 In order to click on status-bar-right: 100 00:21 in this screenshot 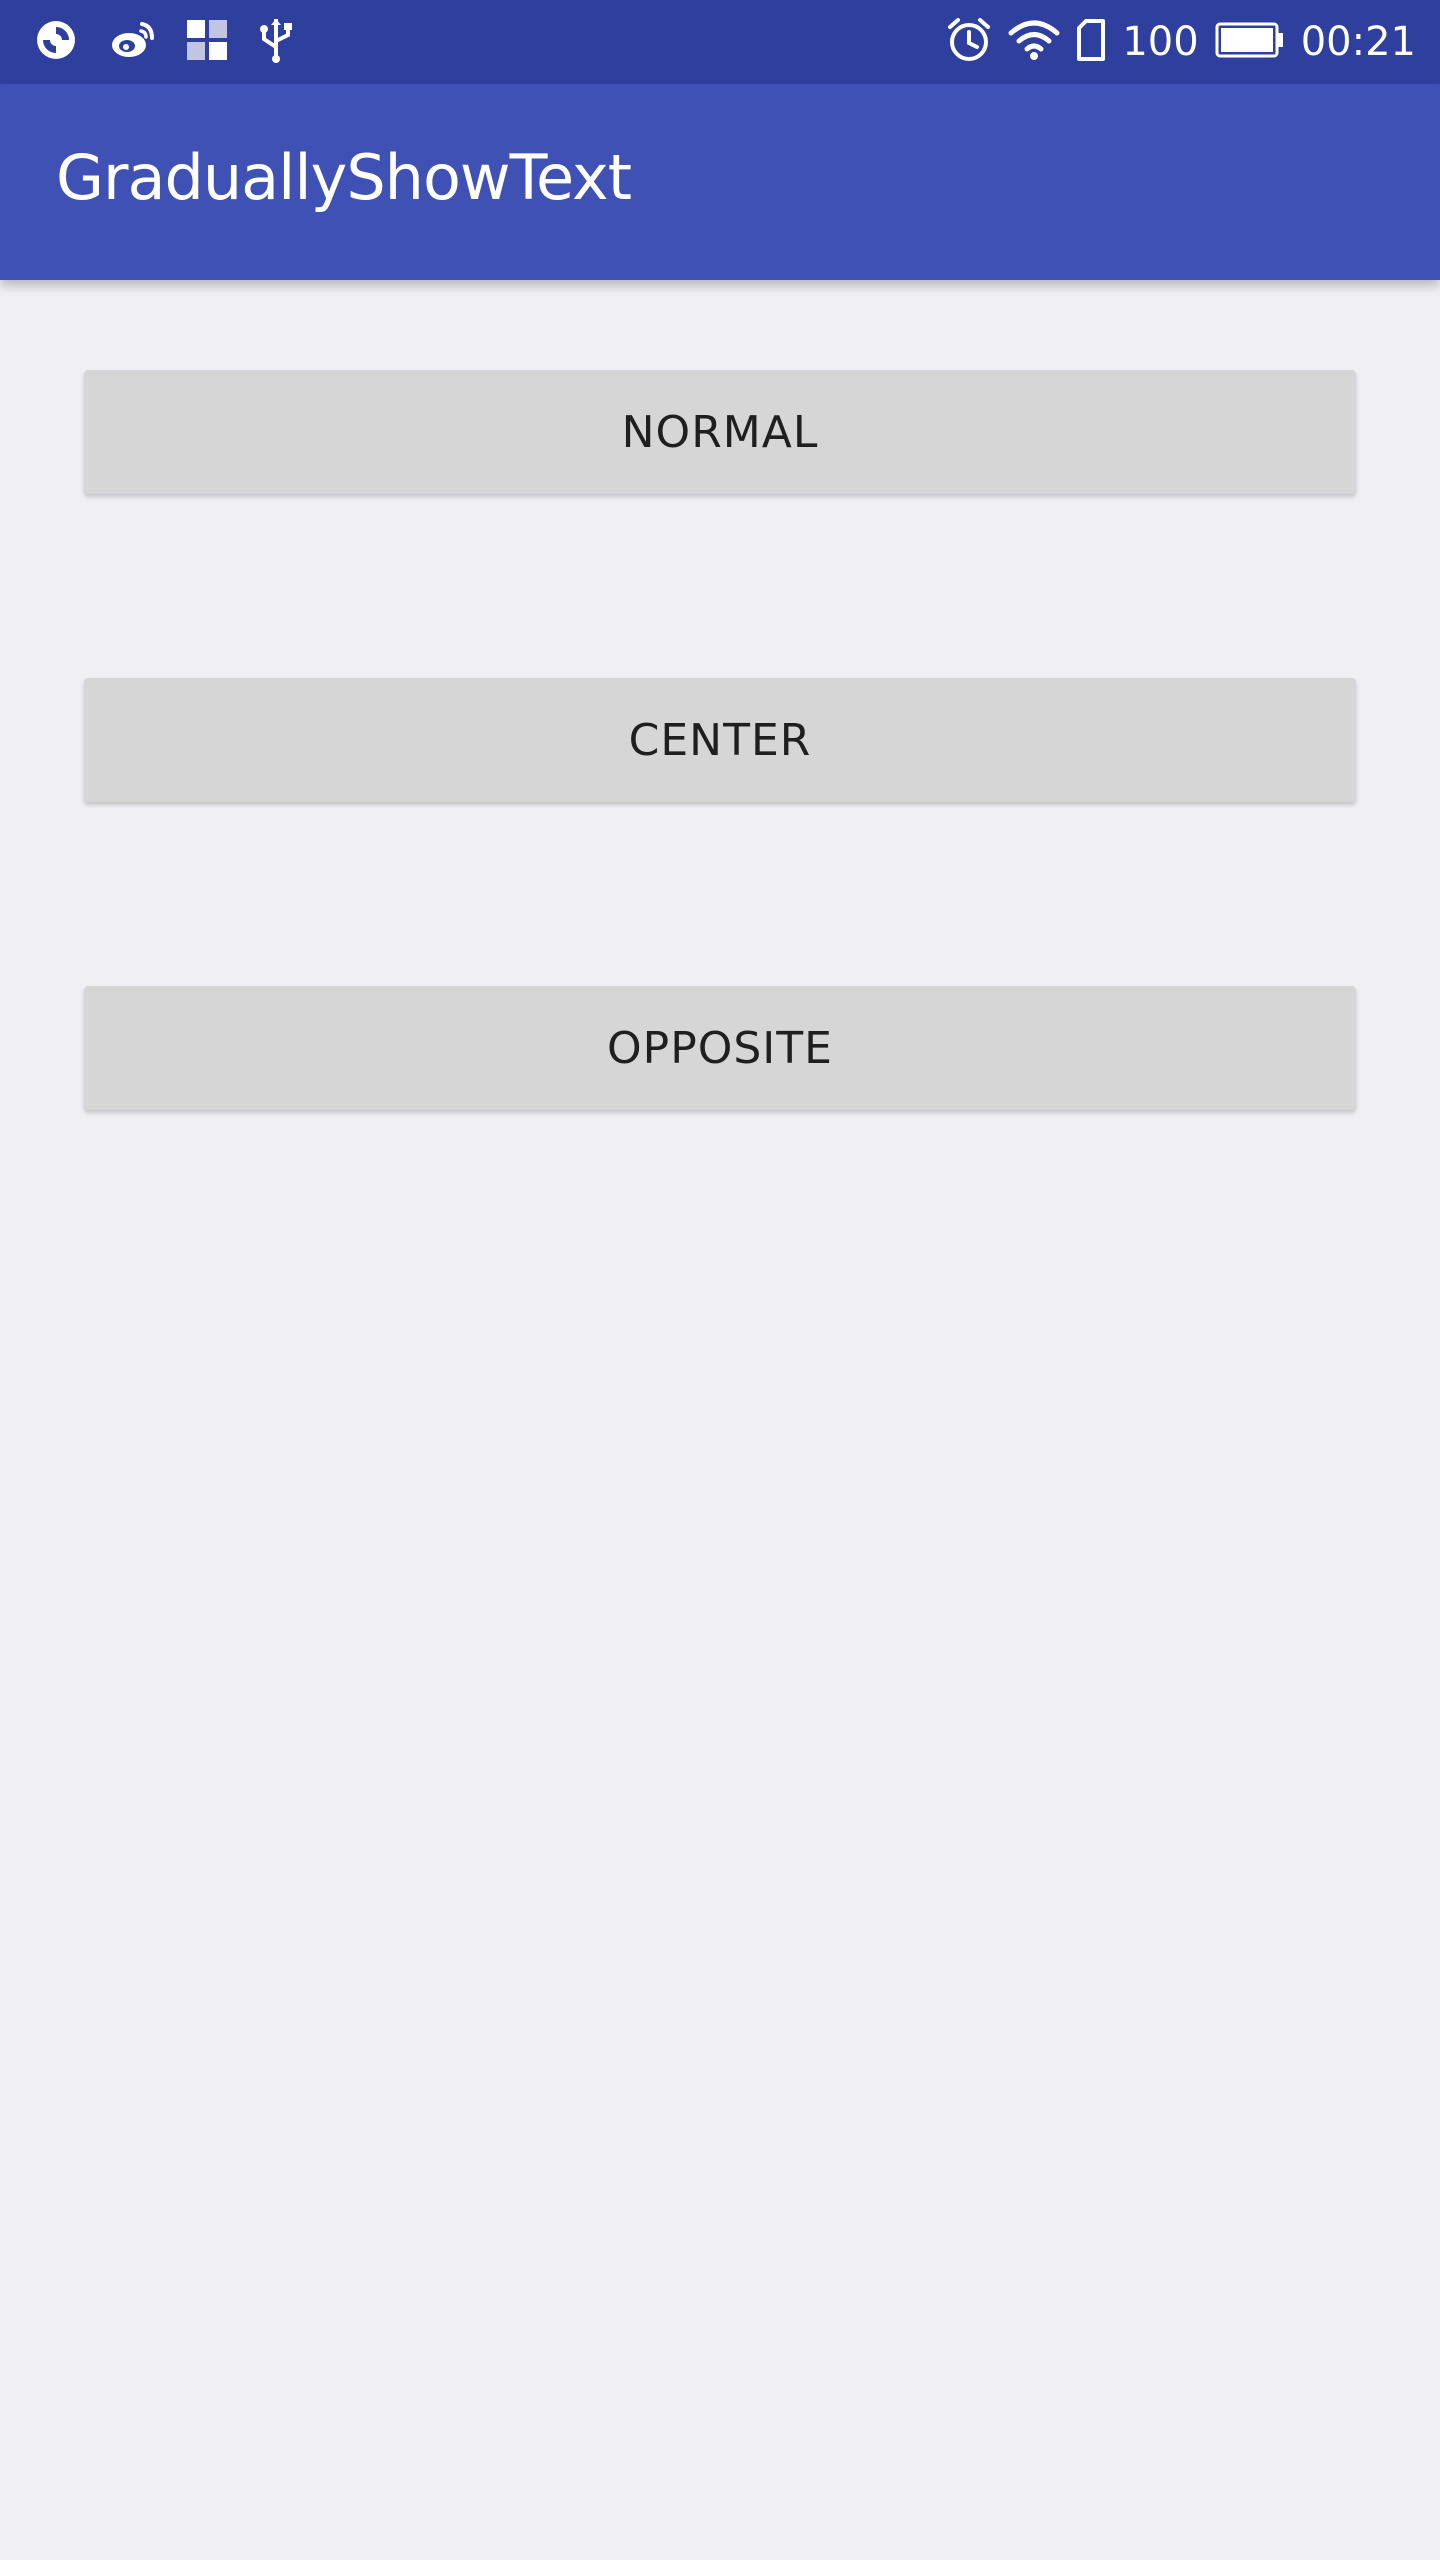, I will do `click(1181, 42)`.